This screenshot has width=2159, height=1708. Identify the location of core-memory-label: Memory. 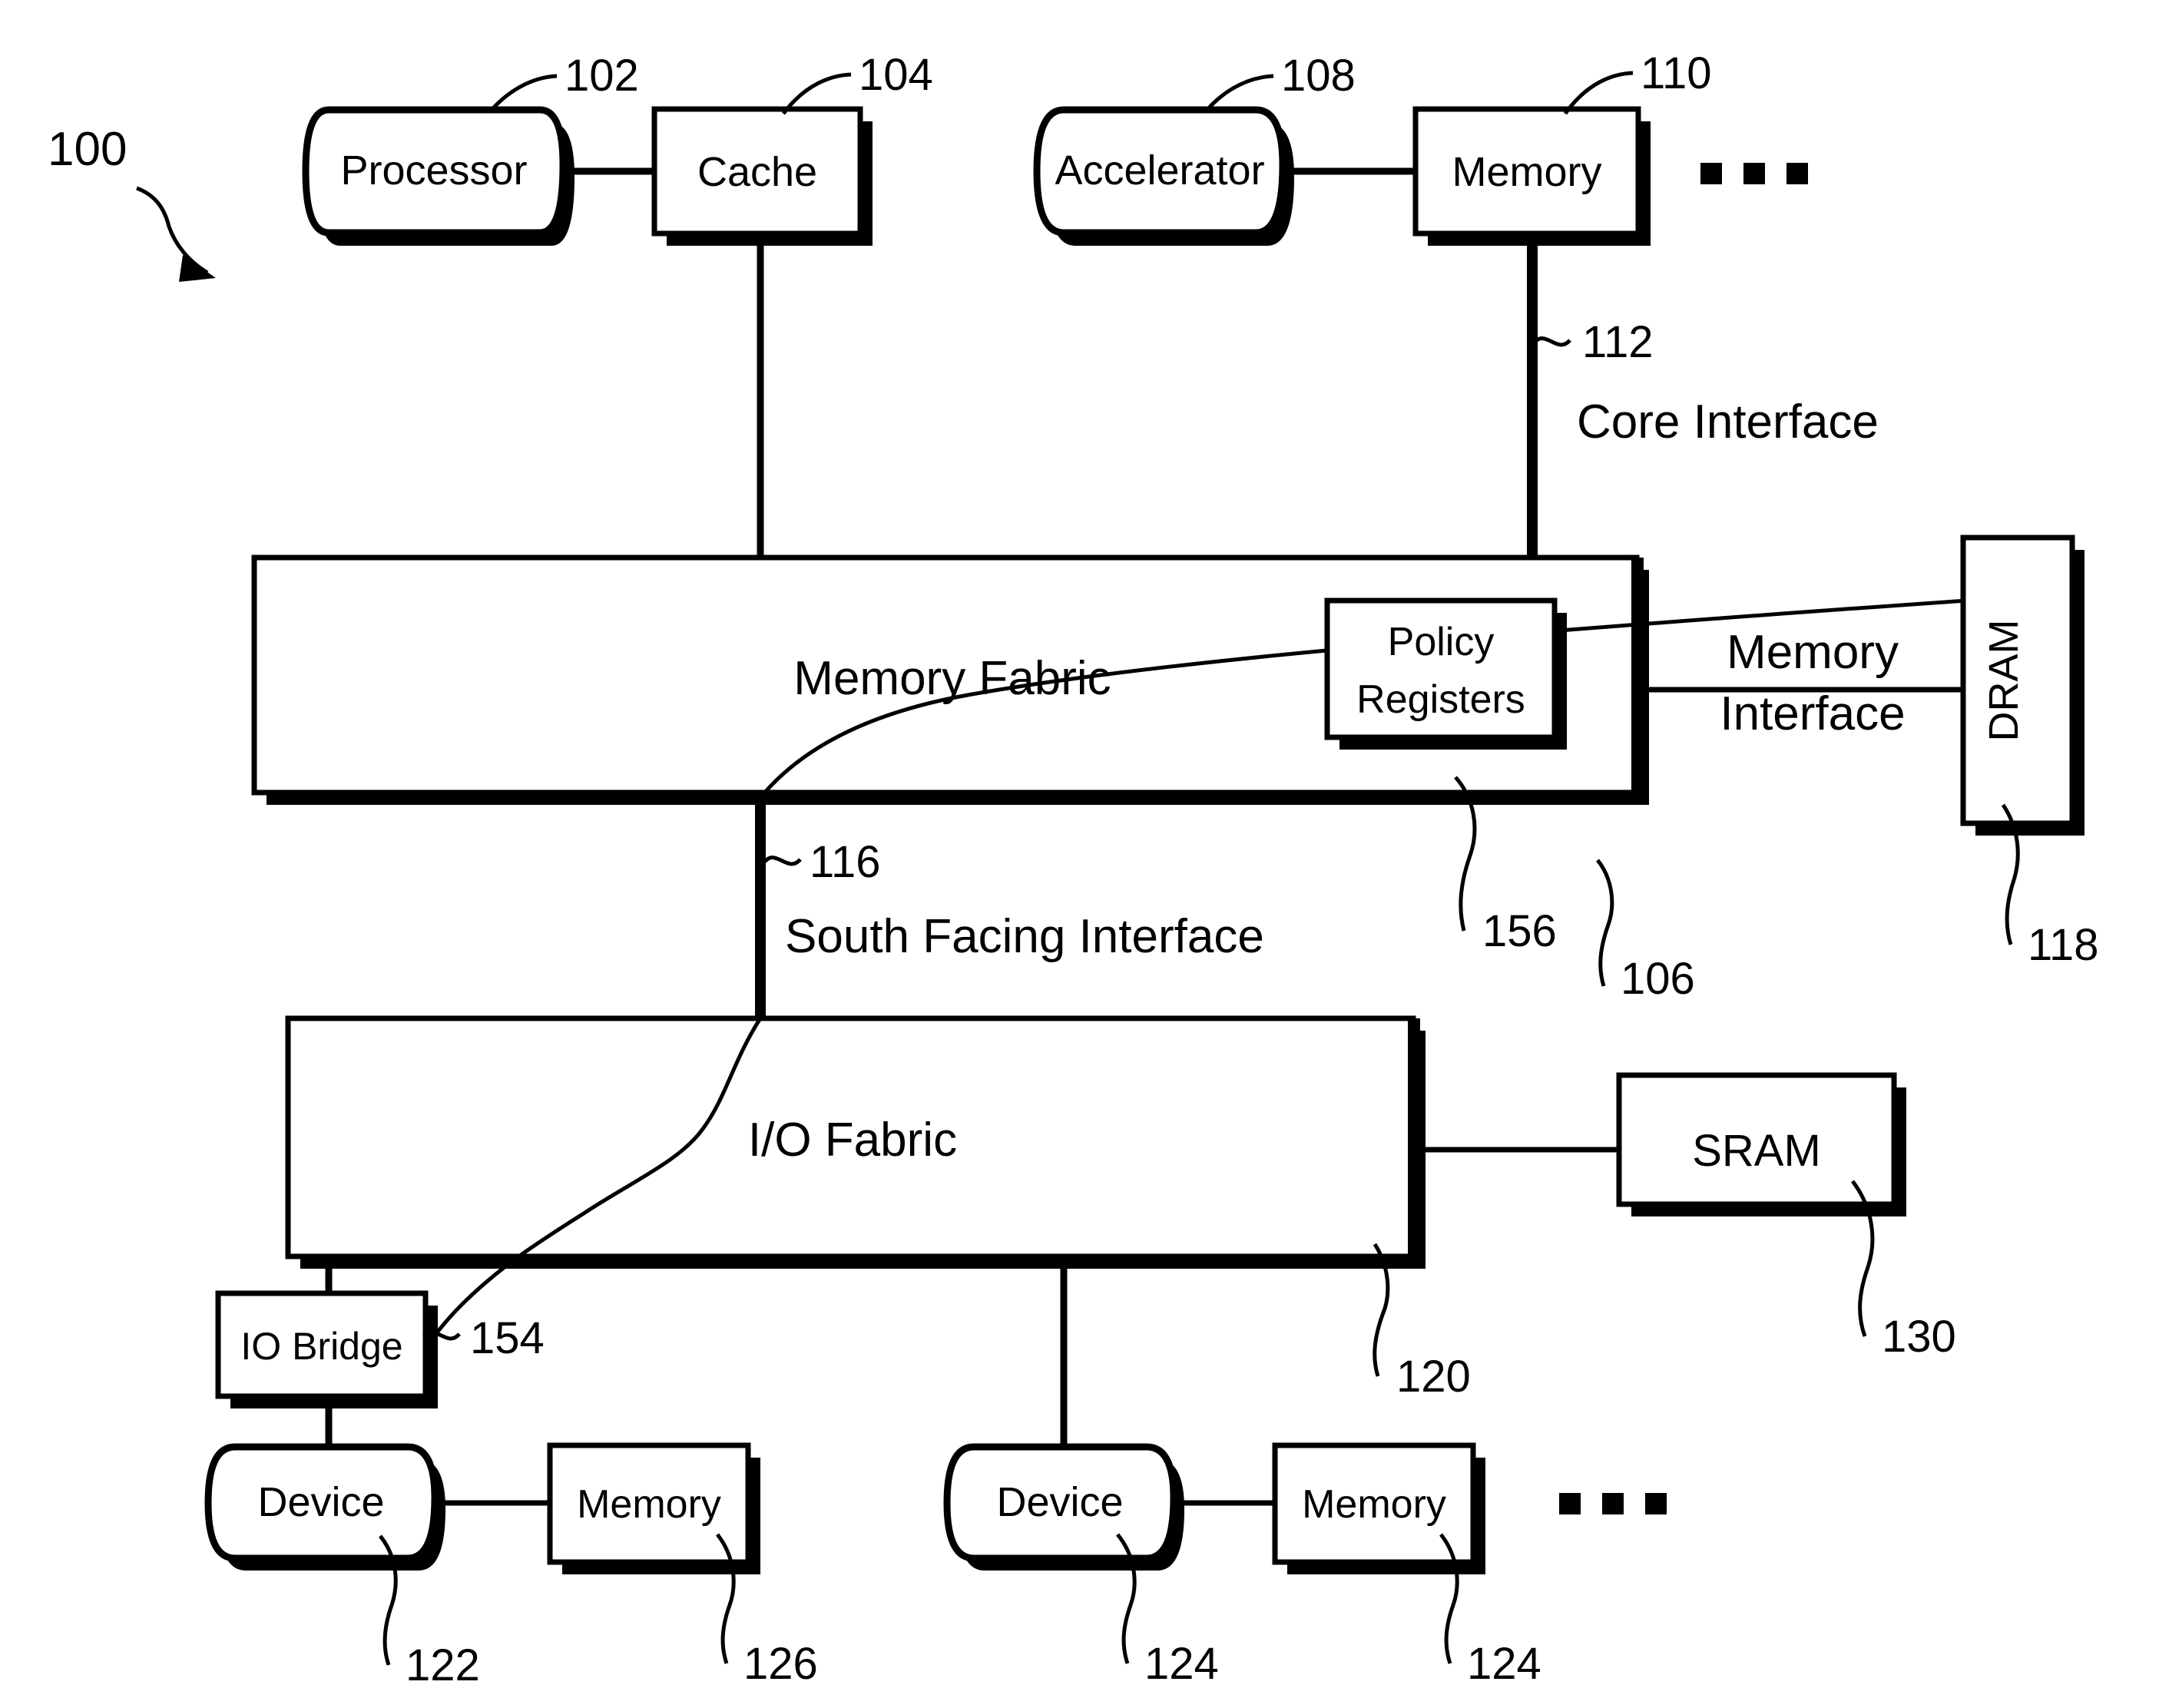
(1527, 172).